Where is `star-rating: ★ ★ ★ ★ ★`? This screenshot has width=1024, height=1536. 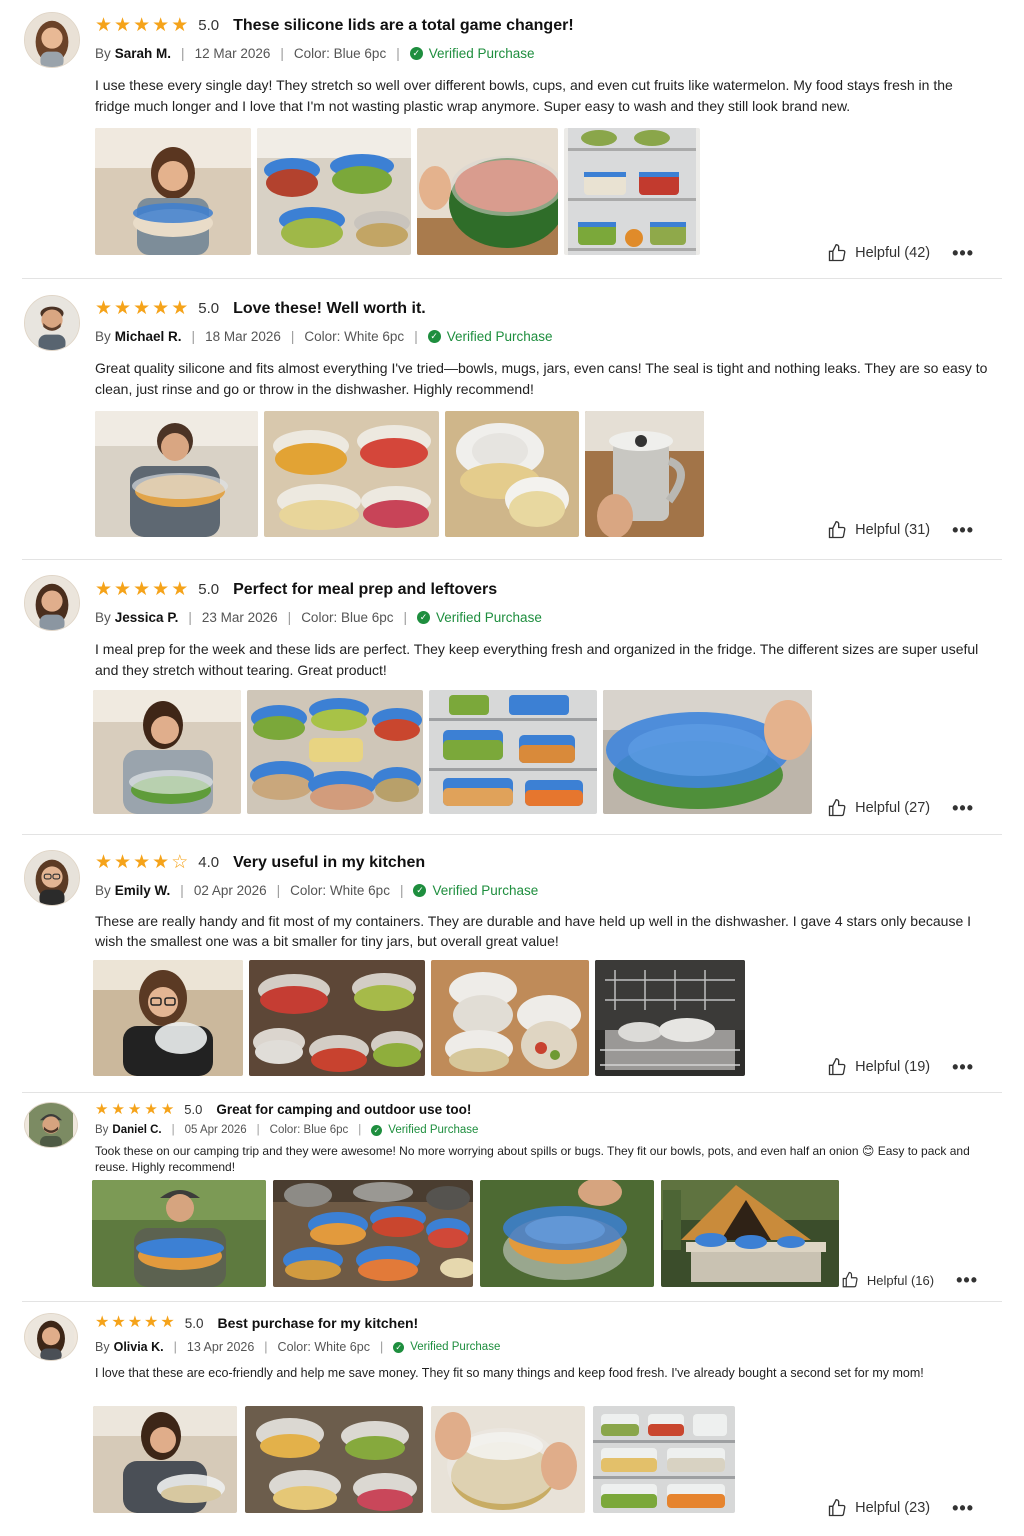
star-rating: ★ ★ ★ ★ ★ is located at coordinates (141, 25).